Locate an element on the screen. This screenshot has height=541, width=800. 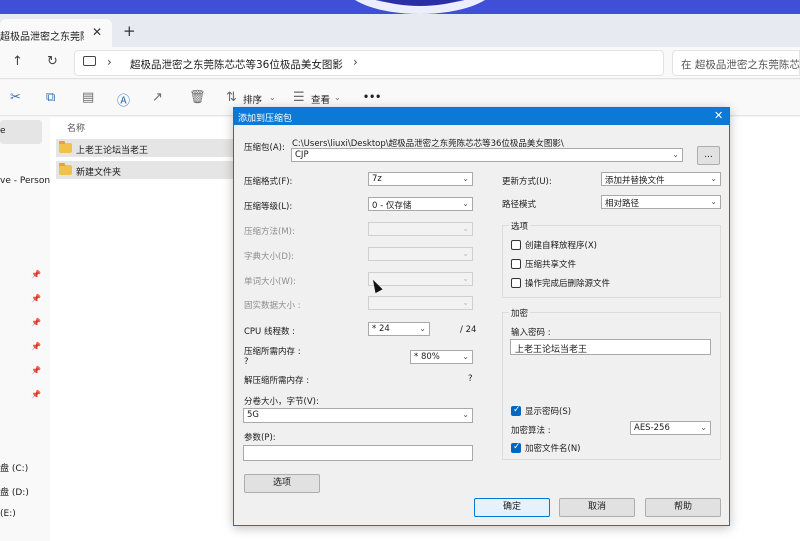
computer-icon is located at coordinates (89, 61).